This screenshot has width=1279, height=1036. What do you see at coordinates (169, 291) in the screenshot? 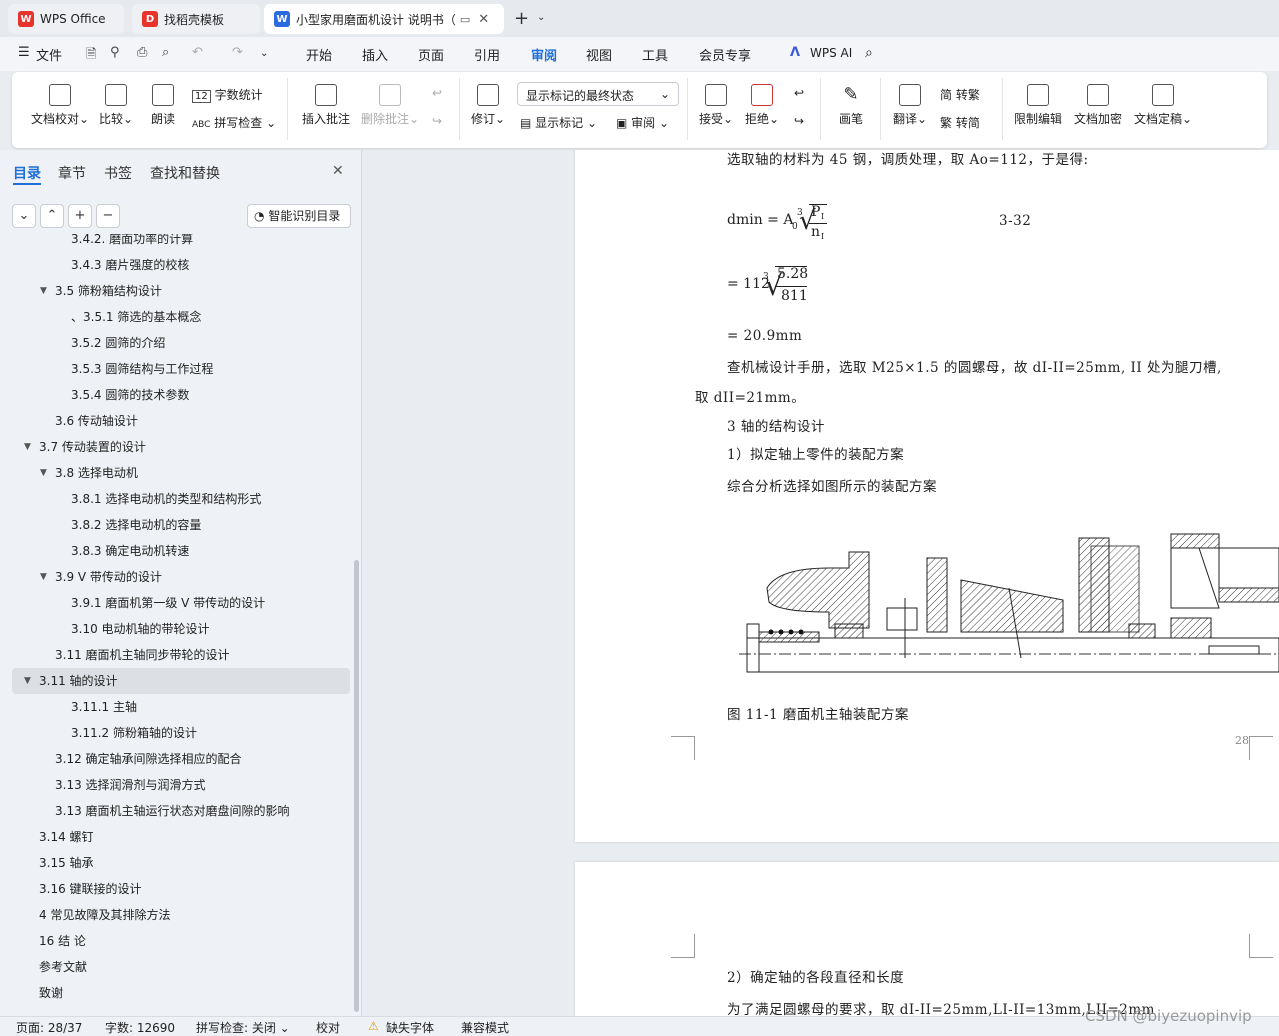
I see `toc-item: ▼ 3.5 筛粉箱结构设计` at bounding box center [169, 291].